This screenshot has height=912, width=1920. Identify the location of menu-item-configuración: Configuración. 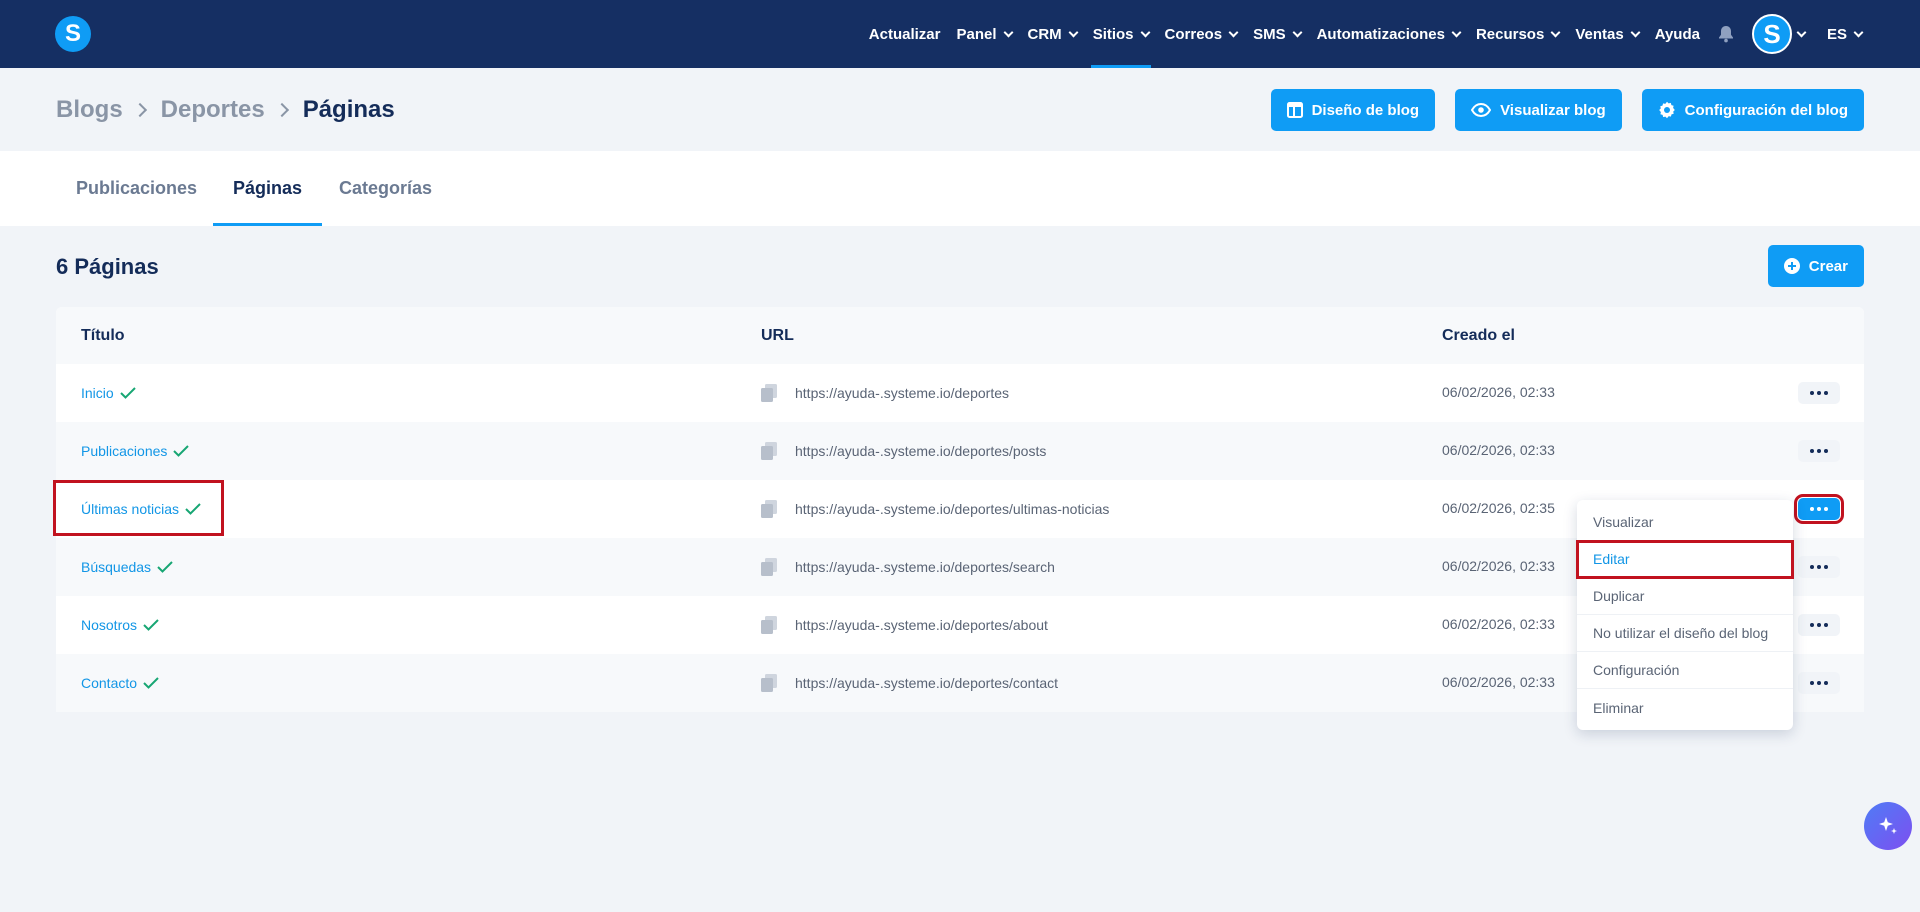
(1685, 670).